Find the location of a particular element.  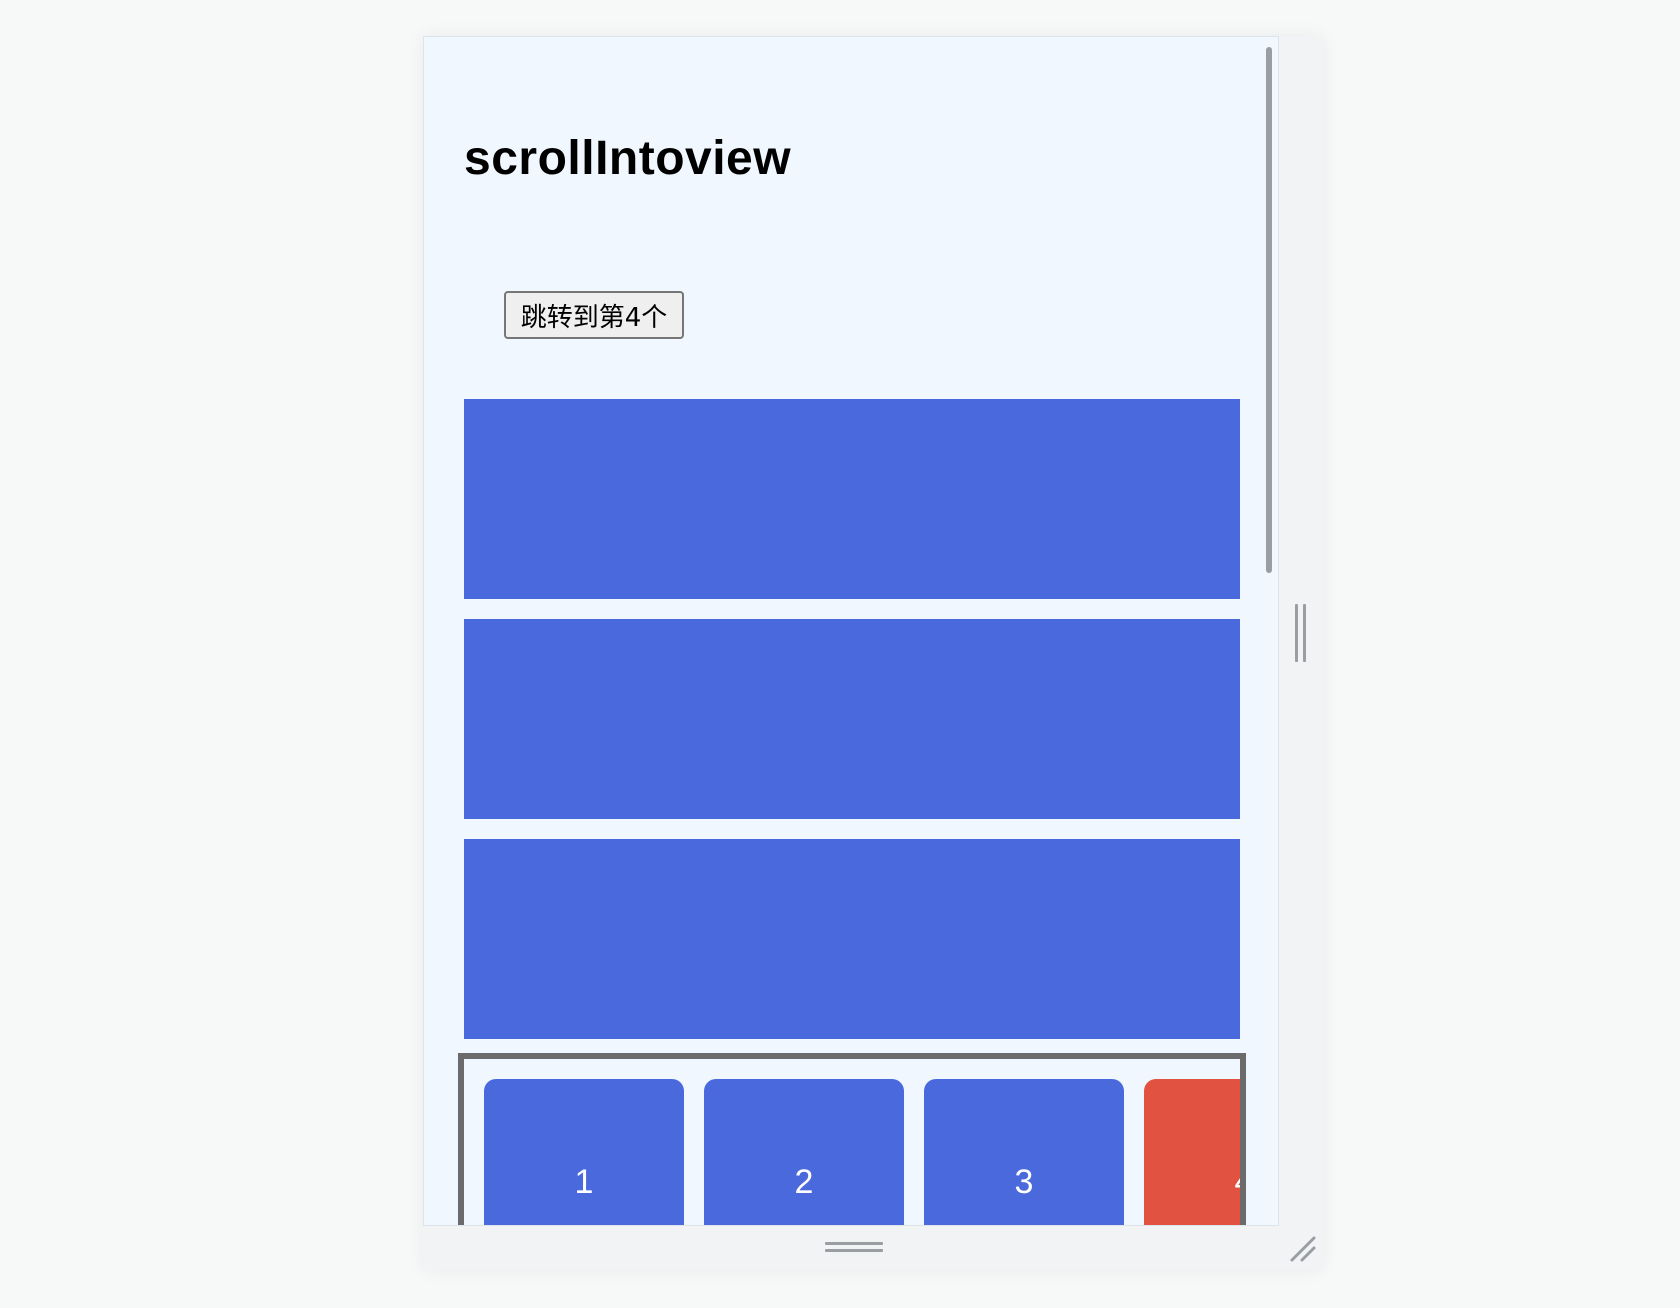

vertical-scrollbar-thumb is located at coordinates (1269, 310).